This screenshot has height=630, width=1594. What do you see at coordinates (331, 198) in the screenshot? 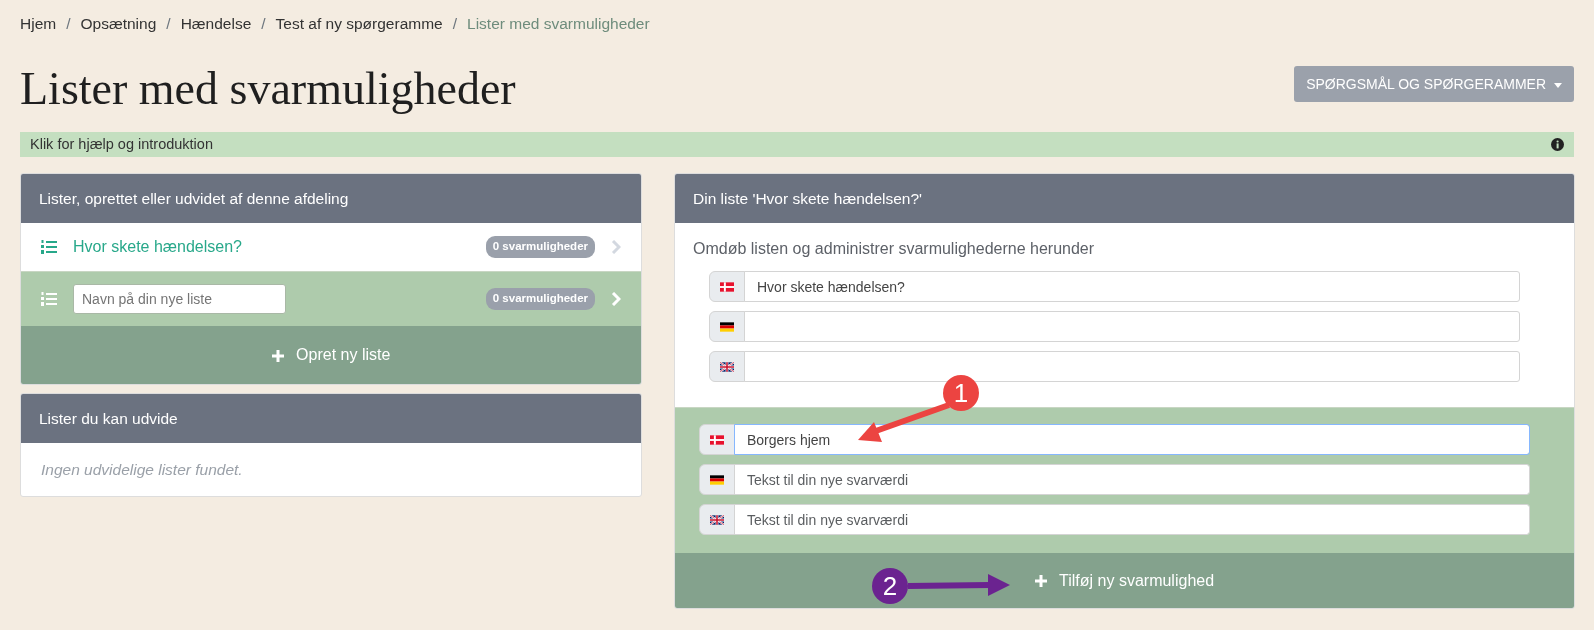
I see `panel-header: Lister, oprettet eller udvidet af denne afdeling` at bounding box center [331, 198].